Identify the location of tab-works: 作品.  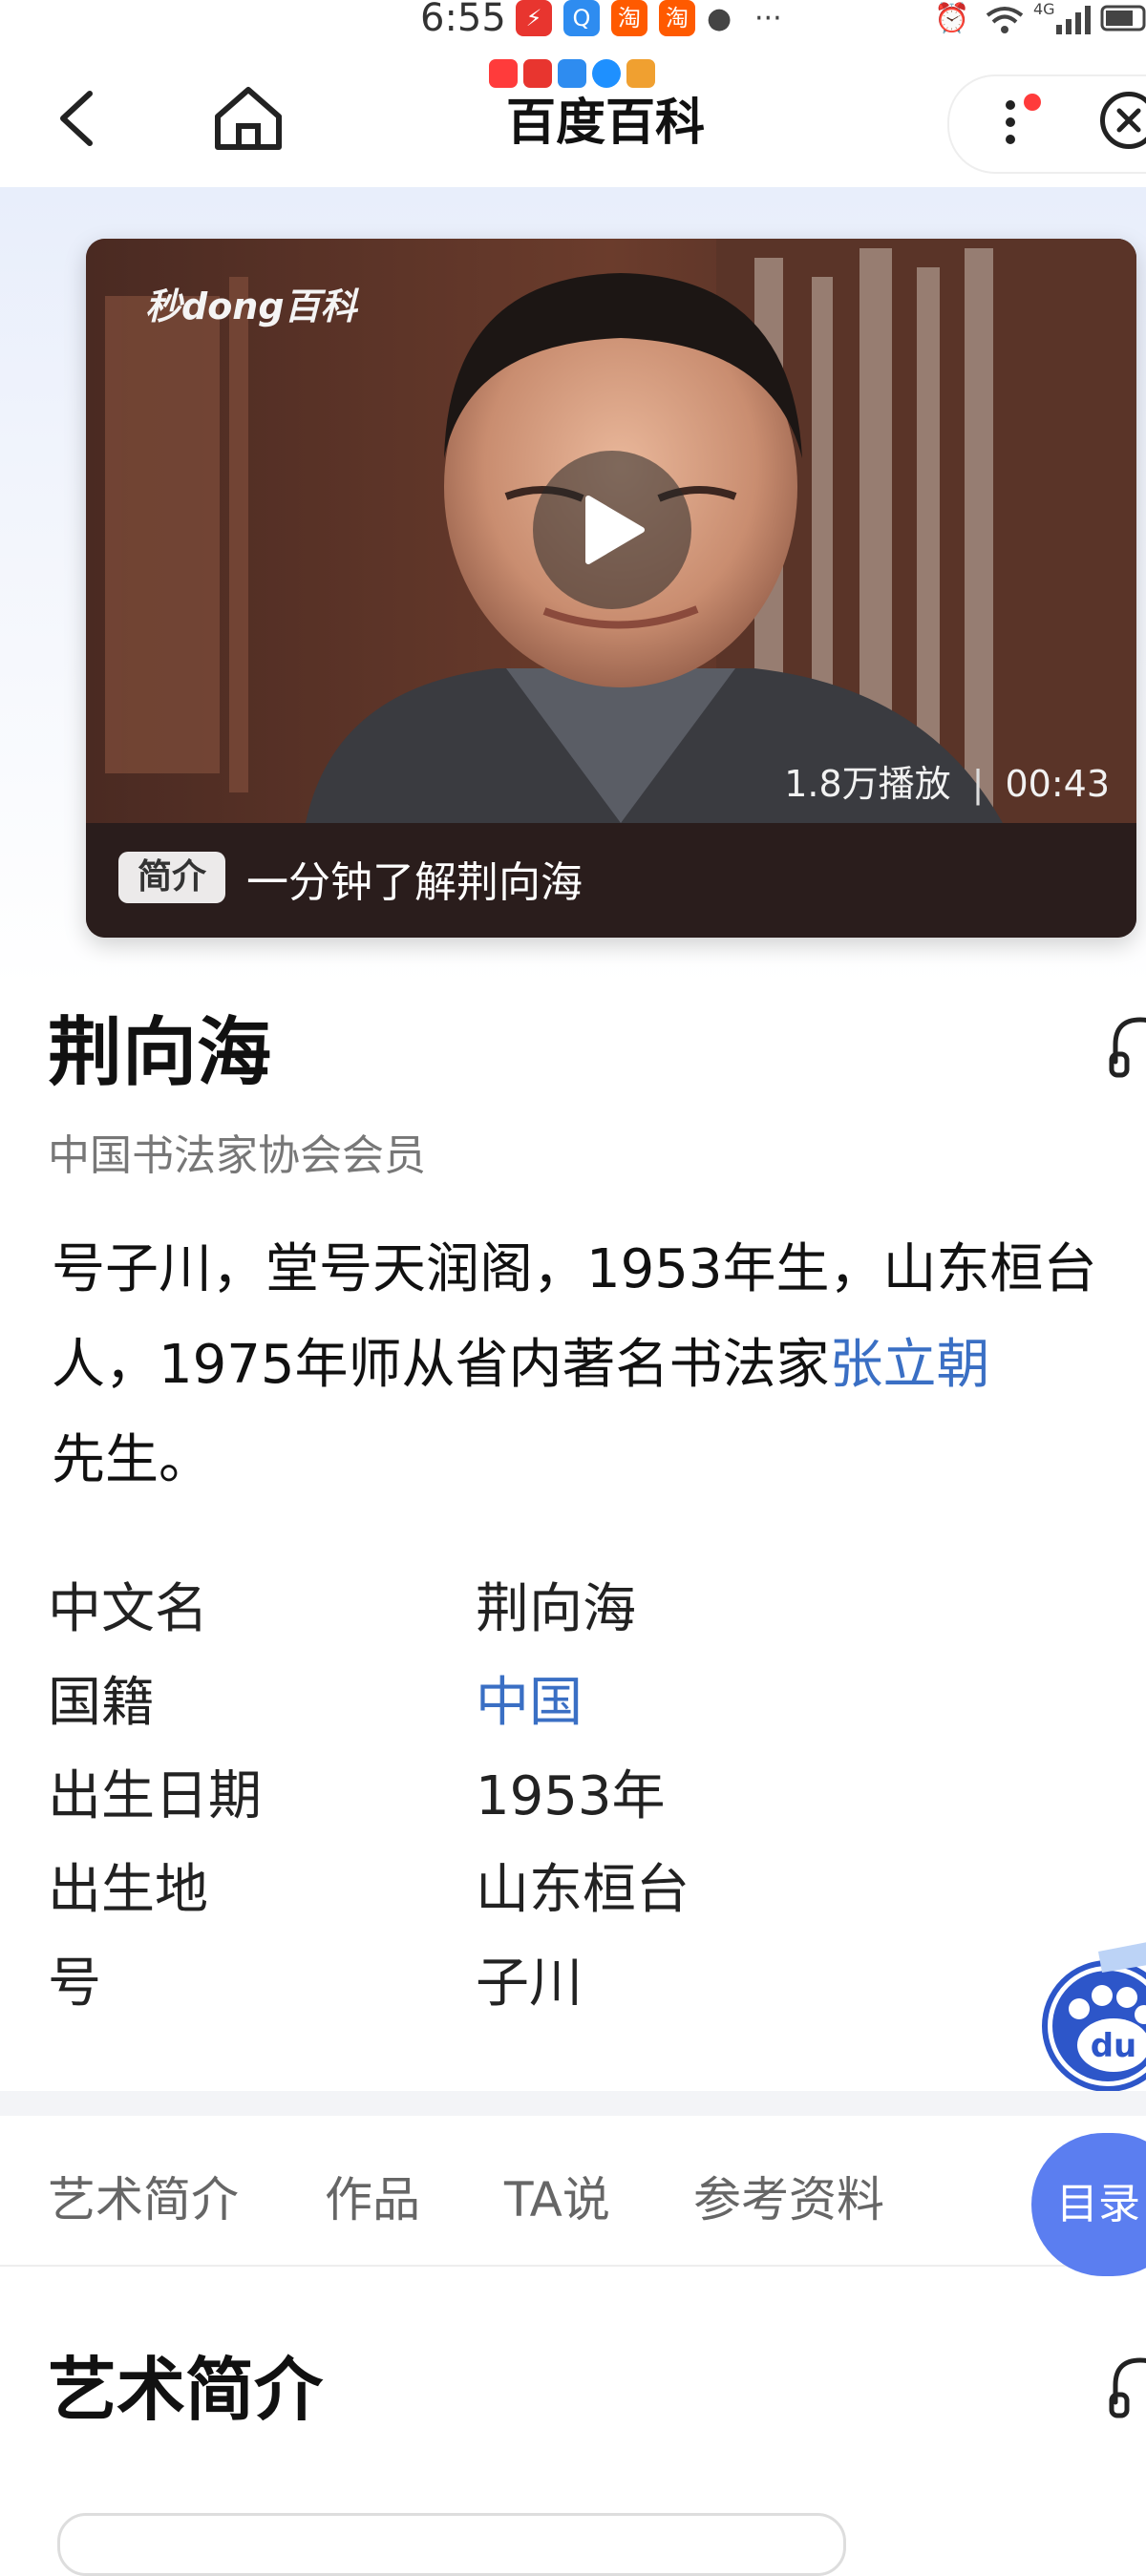
(372, 2196).